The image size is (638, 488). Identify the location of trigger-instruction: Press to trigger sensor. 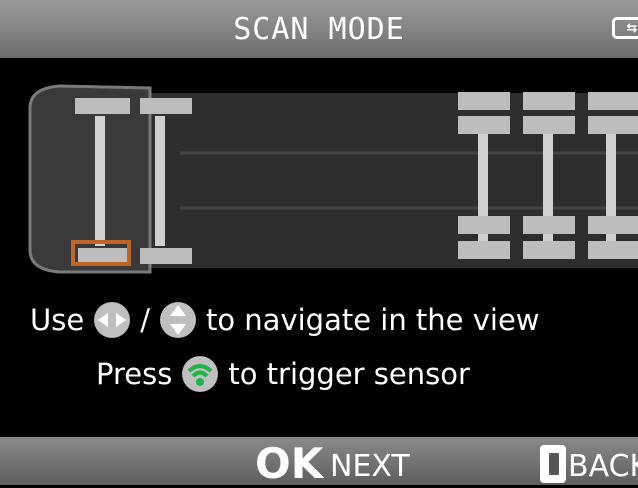
(283, 374).